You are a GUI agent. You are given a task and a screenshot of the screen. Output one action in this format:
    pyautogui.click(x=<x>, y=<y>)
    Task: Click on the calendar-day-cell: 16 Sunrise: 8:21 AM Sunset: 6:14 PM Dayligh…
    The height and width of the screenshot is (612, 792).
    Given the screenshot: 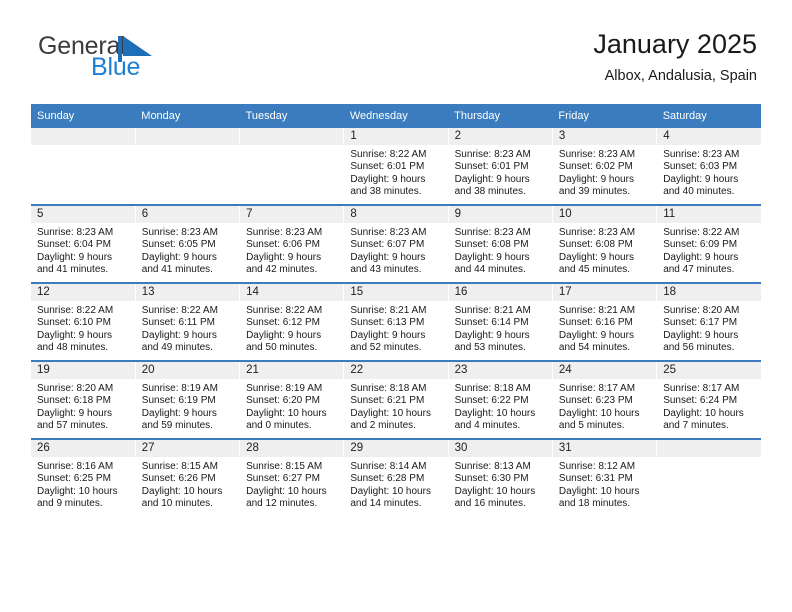 What is the action you would take?
    pyautogui.click(x=500, y=321)
    